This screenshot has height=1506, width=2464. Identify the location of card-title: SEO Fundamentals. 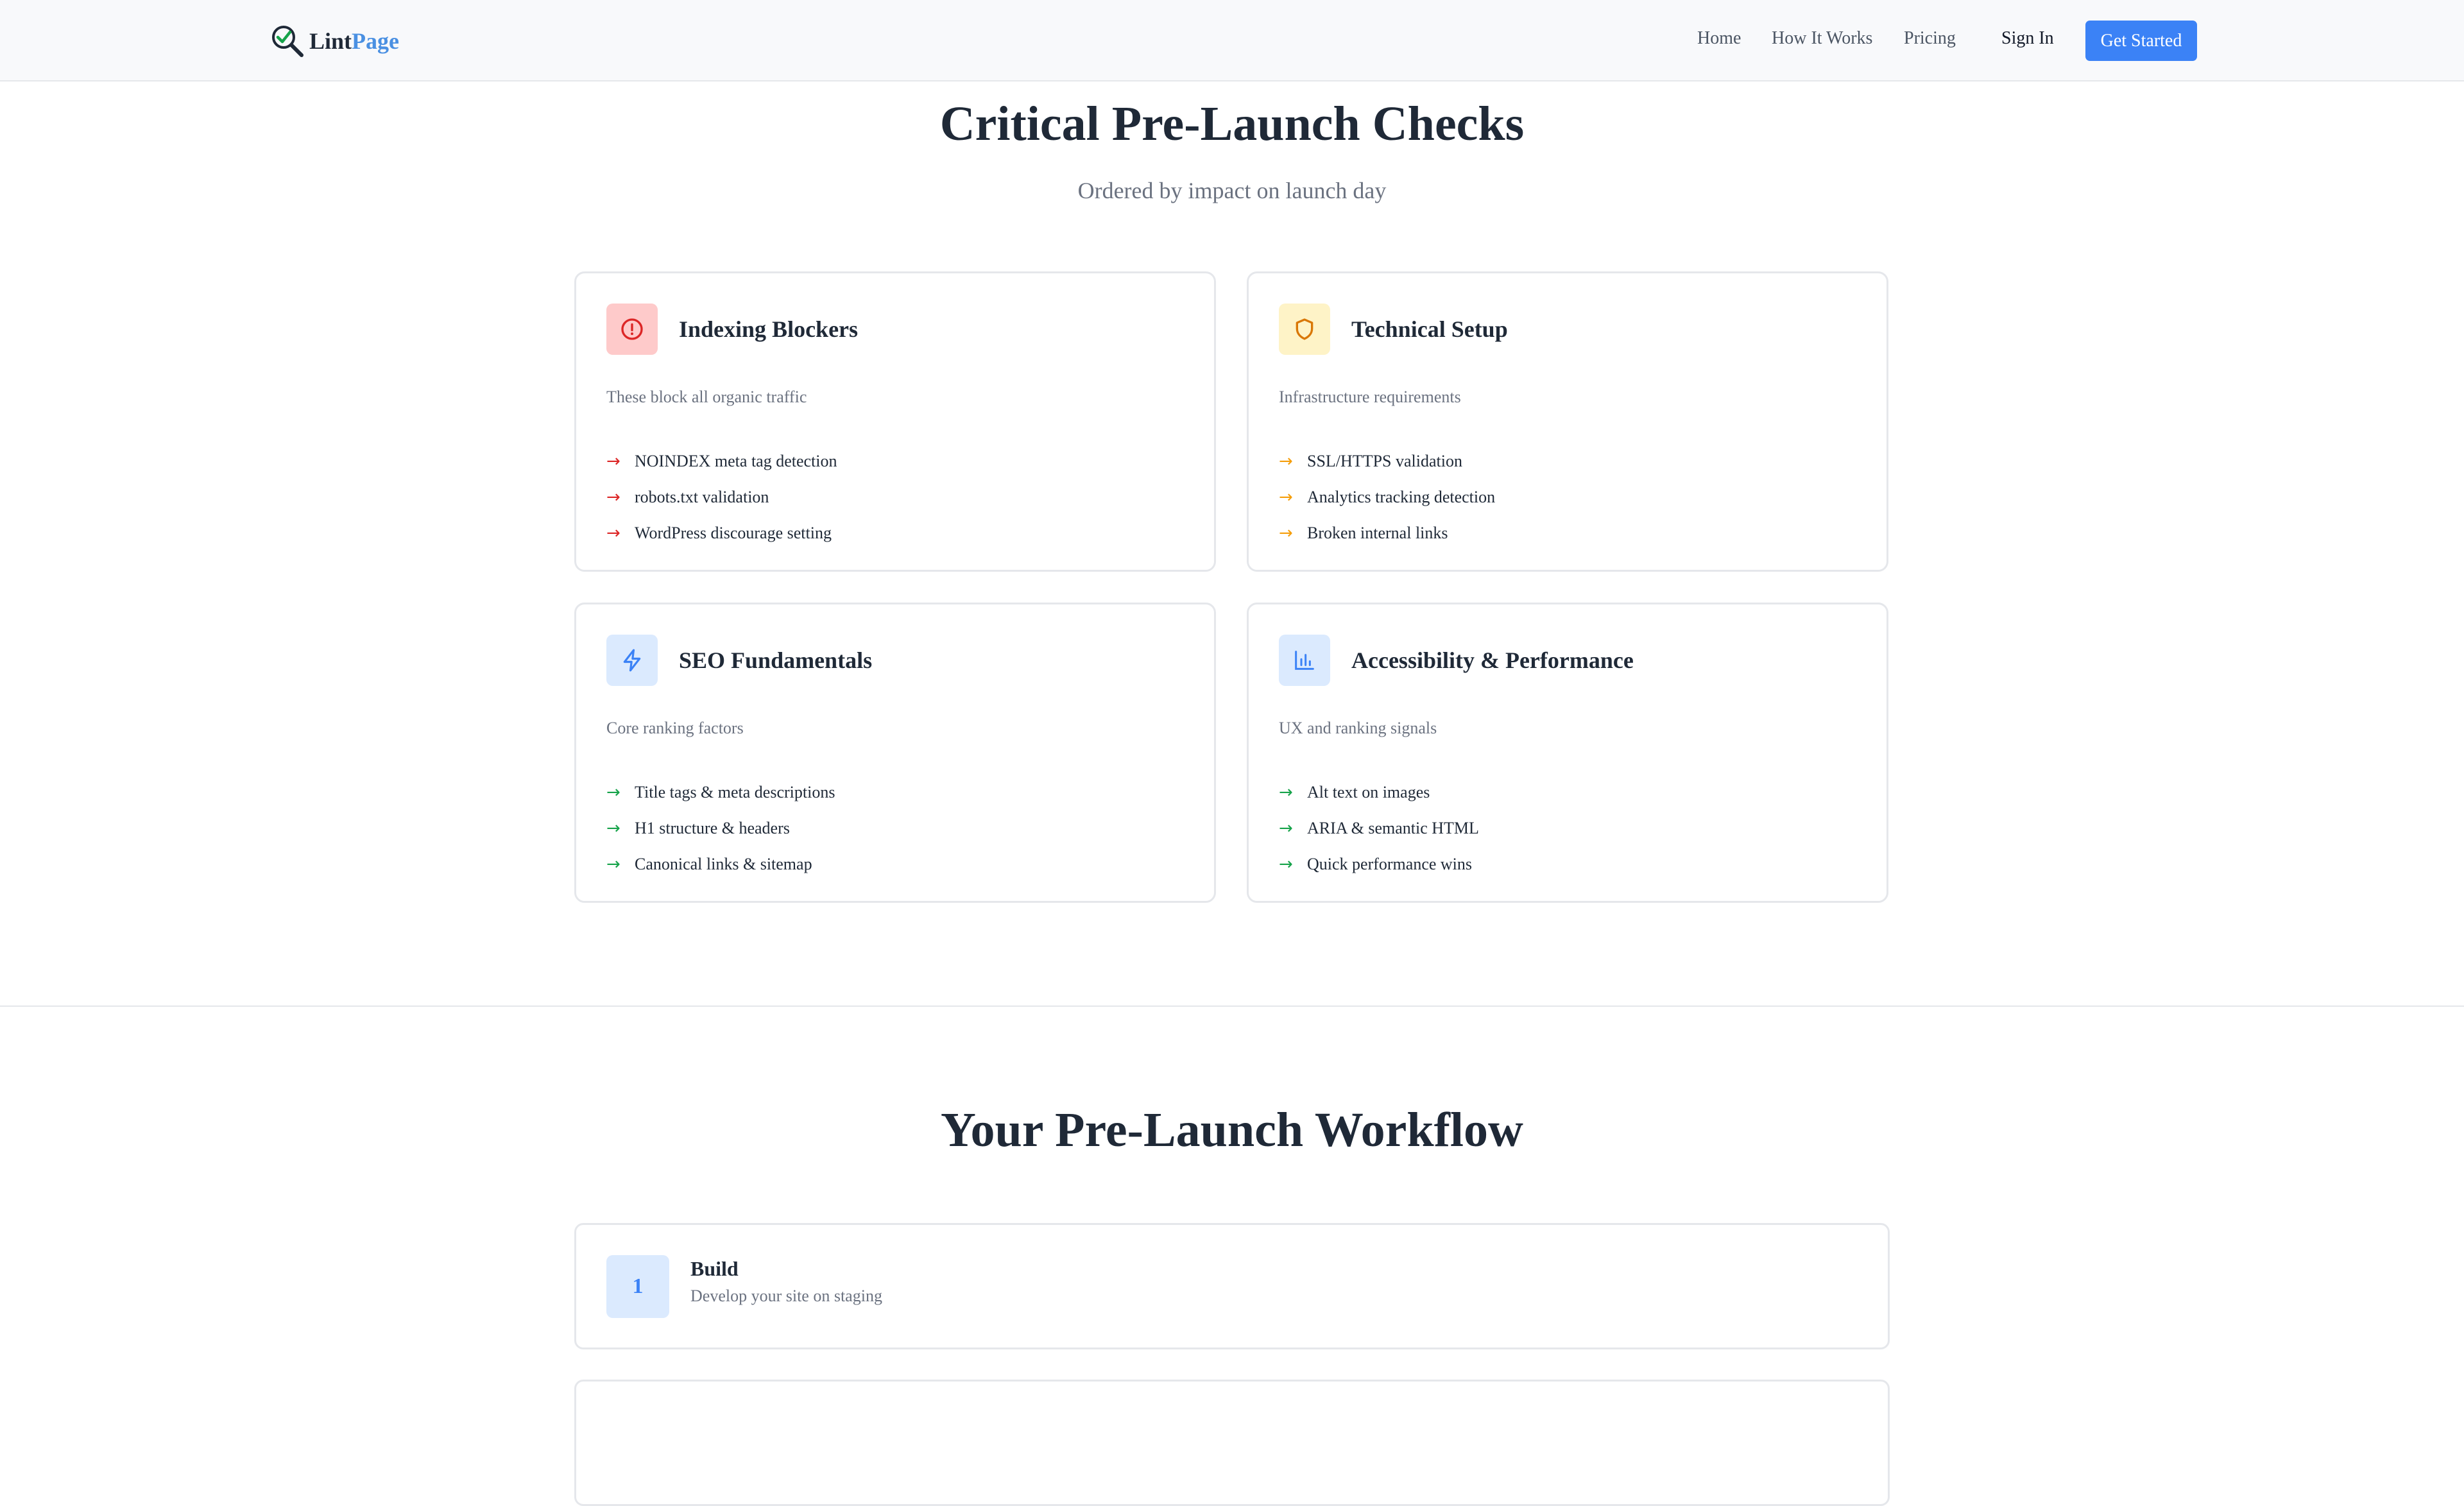
(776, 660).